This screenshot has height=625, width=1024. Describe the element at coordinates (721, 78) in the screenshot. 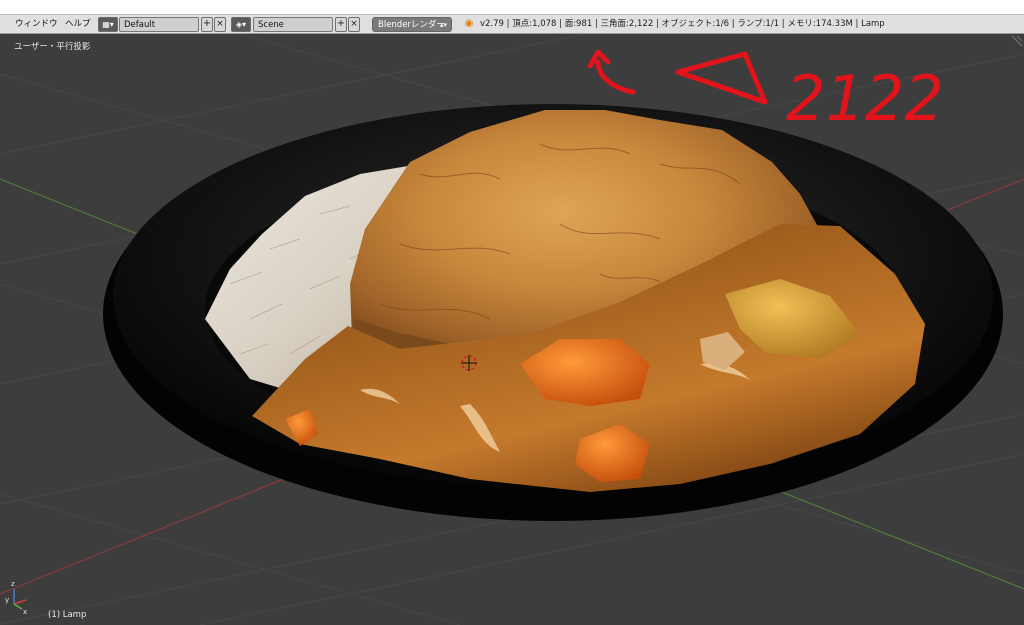

I see `triangle-icon` at that location.